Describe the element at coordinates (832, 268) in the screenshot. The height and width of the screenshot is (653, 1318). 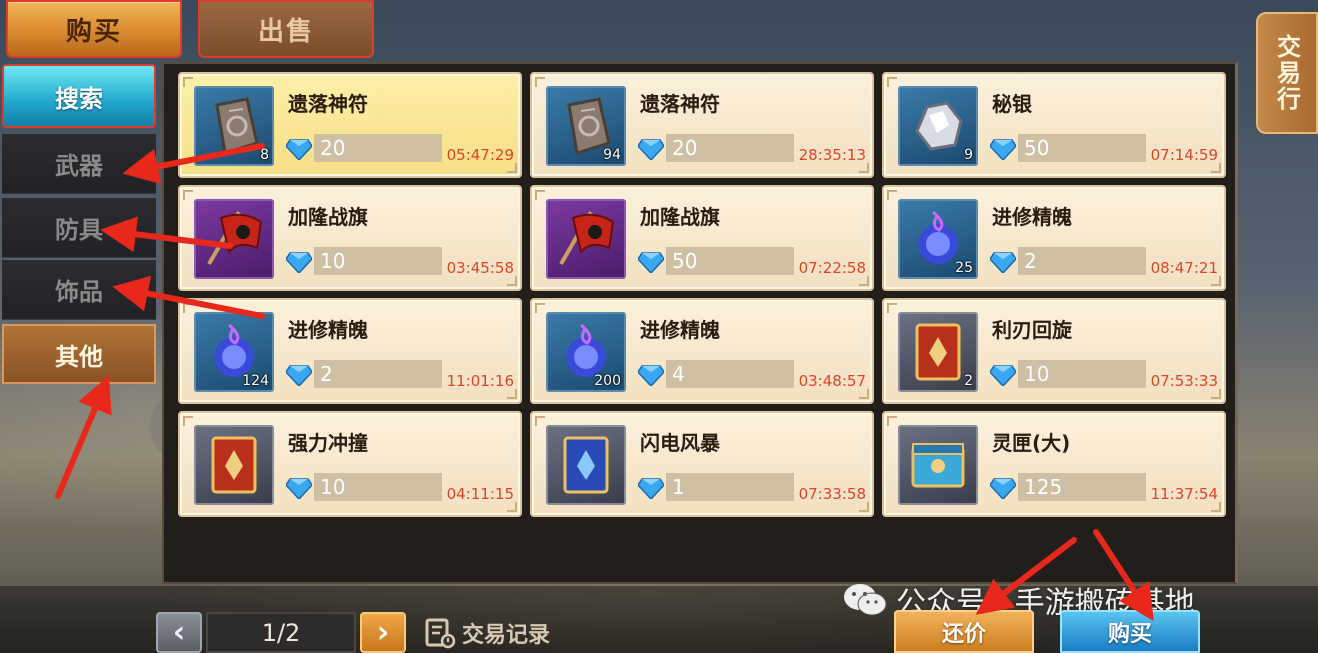
I see `time-remaining: 07:22:58` at that location.